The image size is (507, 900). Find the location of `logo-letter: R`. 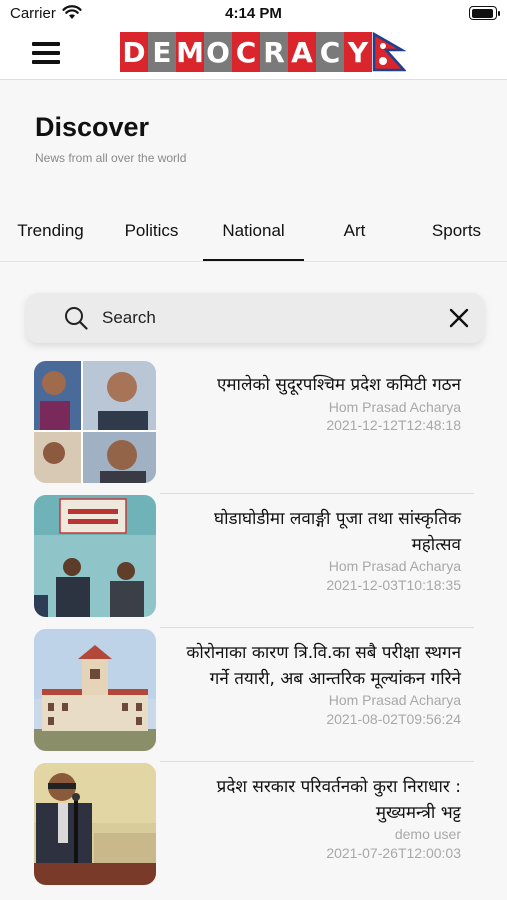

logo-letter: R is located at coordinates (274, 52).